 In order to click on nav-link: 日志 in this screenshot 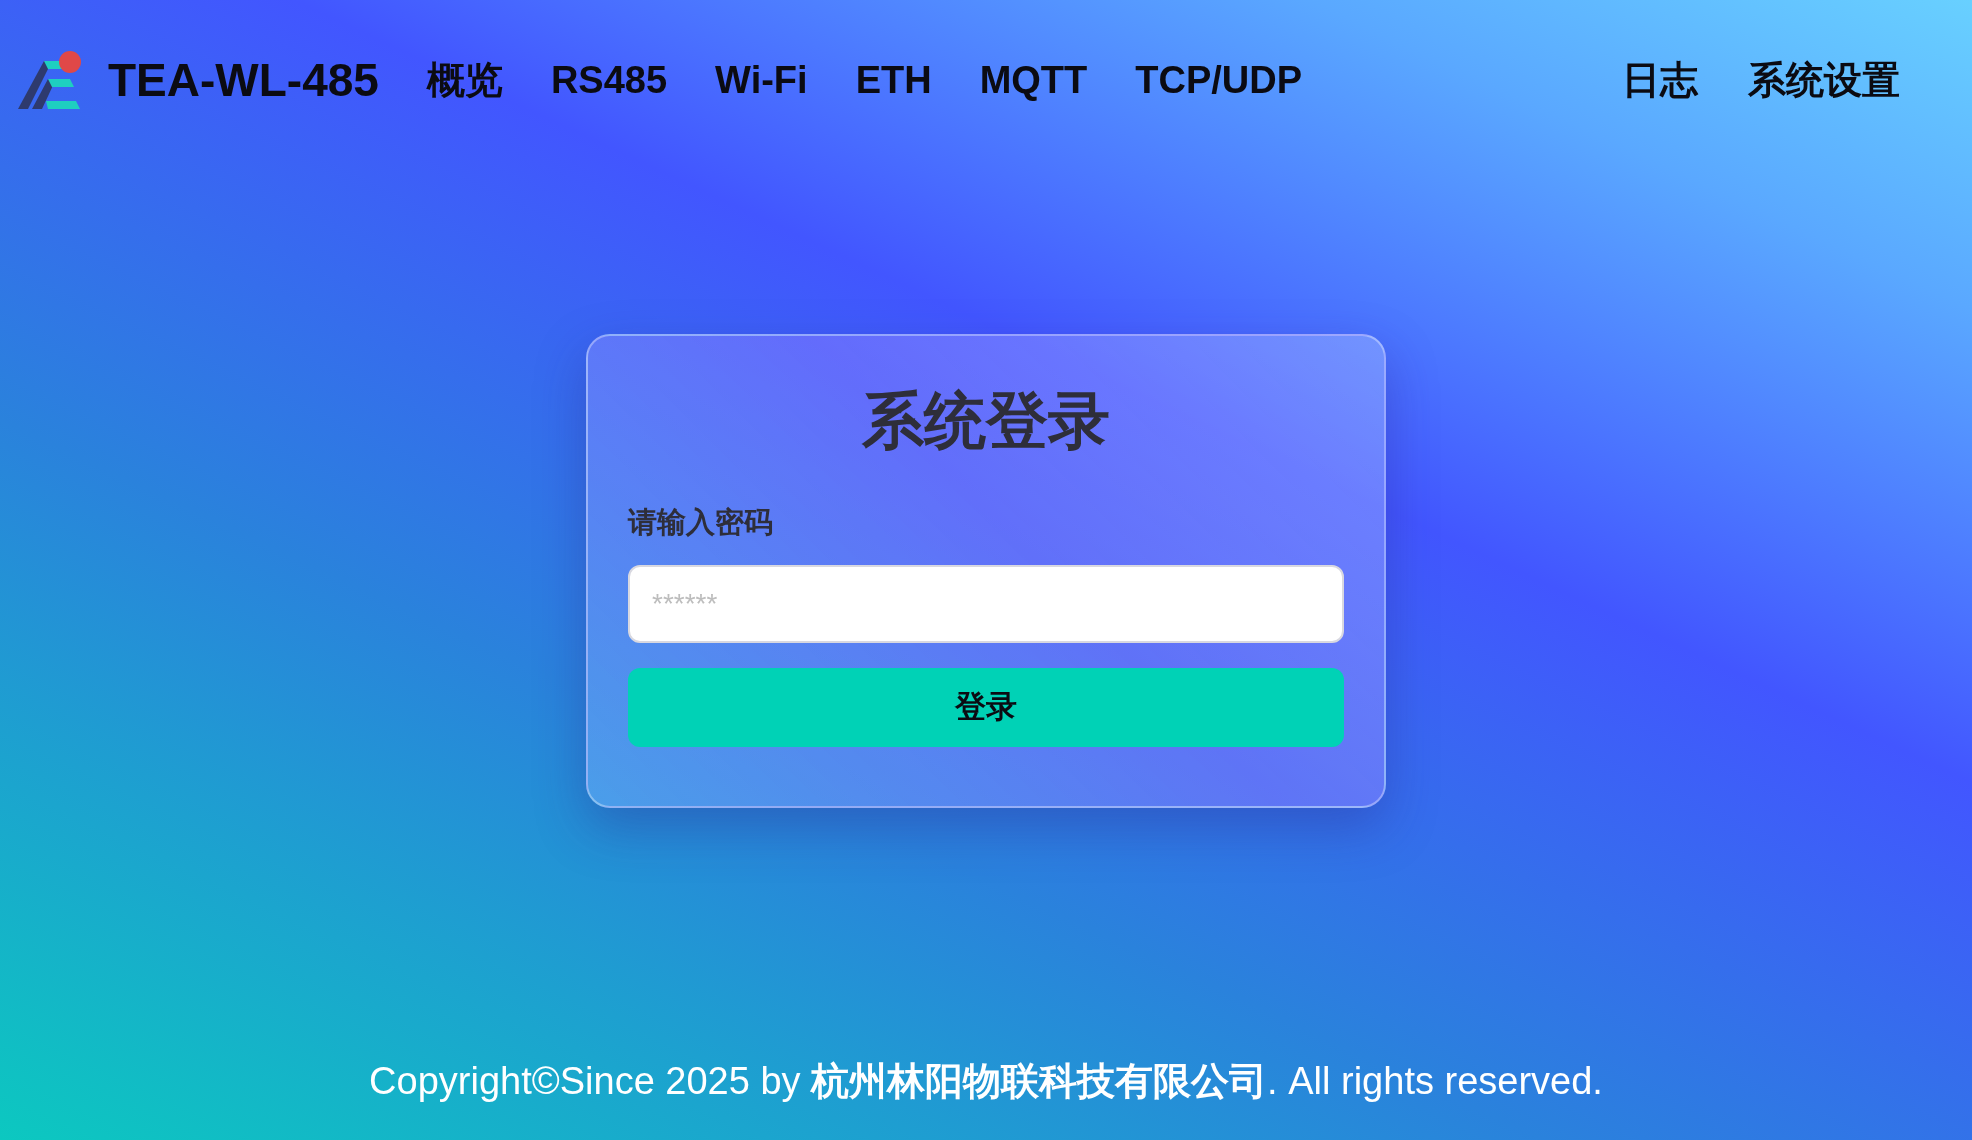, I will do `click(1660, 80)`.